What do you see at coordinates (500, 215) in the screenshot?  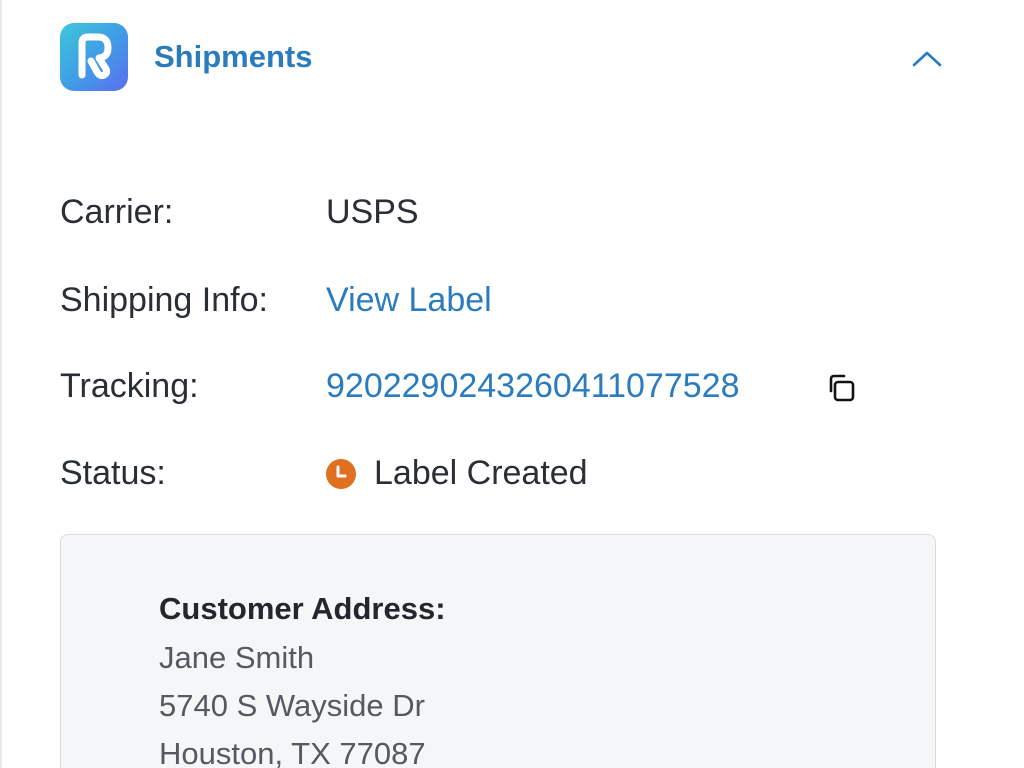 I see `carrier-row: Carrier: USPS` at bounding box center [500, 215].